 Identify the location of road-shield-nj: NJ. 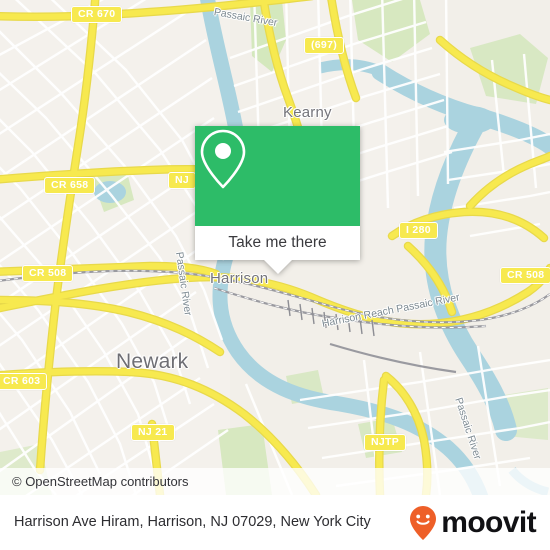
(182, 180).